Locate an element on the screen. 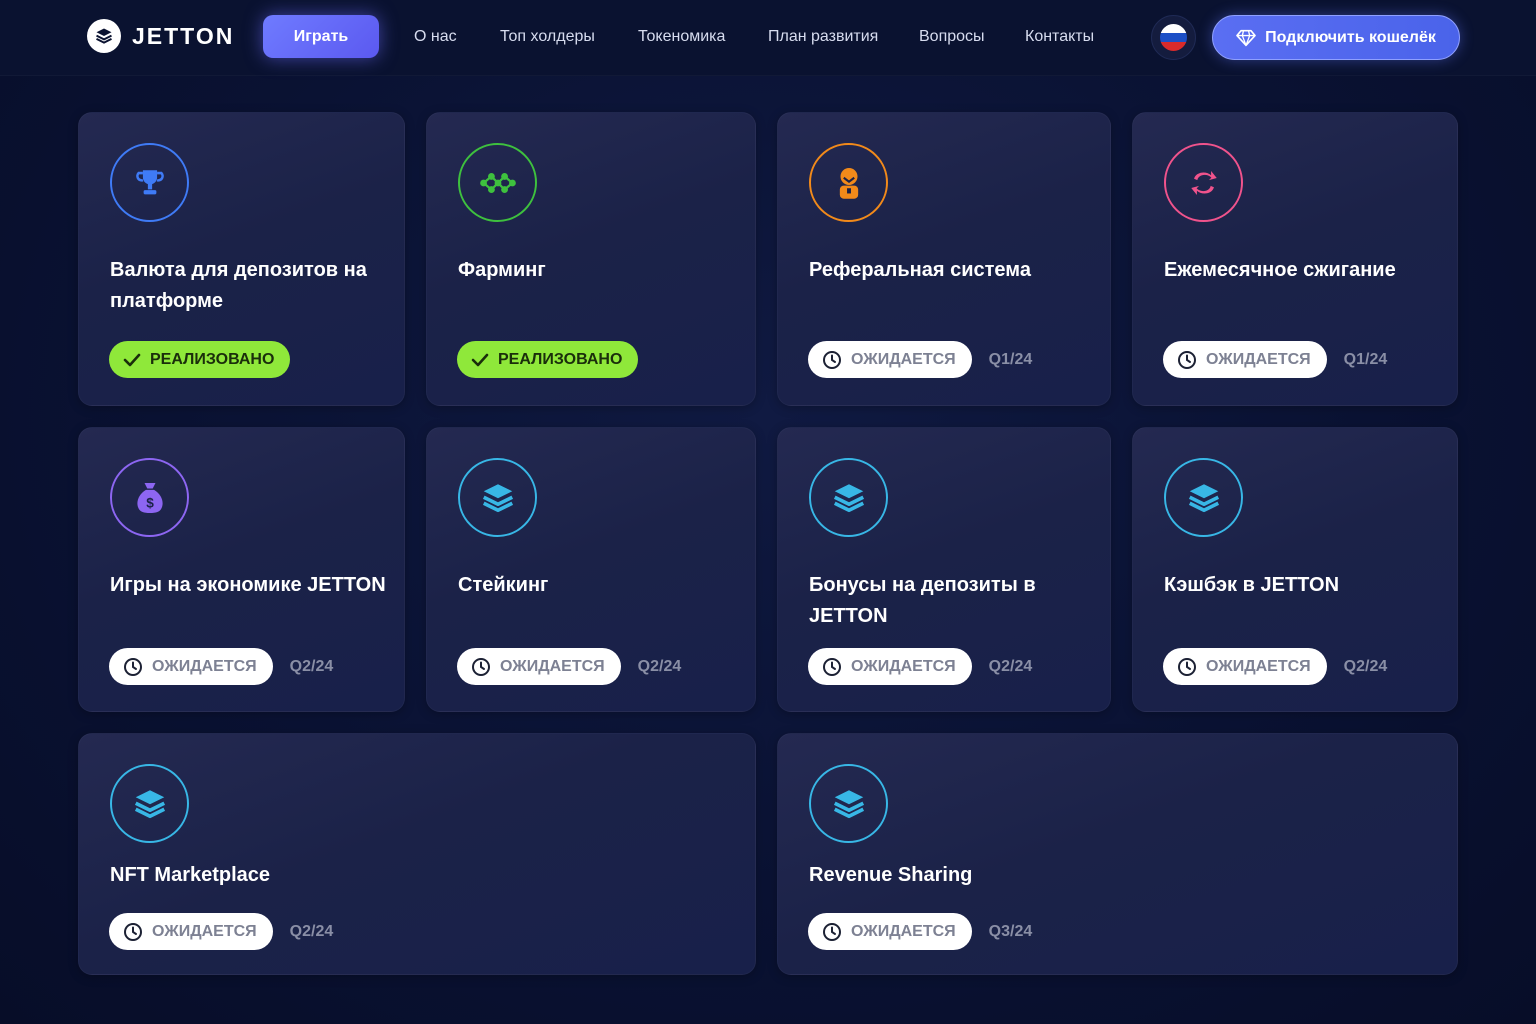 This screenshot has height=1024, width=1536. connect-wallet-label: Подключить кошелёк is located at coordinates (1350, 37).